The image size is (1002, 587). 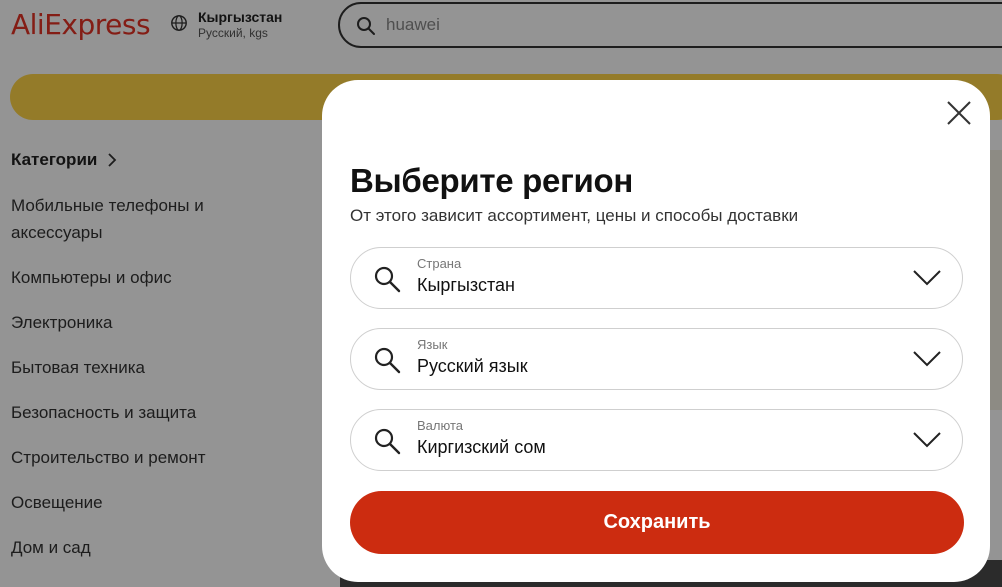 What do you see at coordinates (657, 522) in the screenshot?
I see `save-button: Сохранить` at bounding box center [657, 522].